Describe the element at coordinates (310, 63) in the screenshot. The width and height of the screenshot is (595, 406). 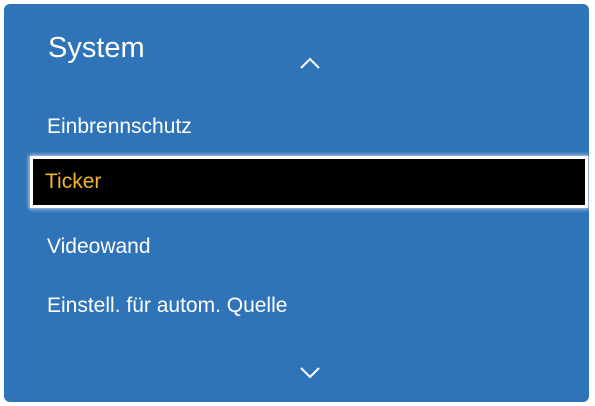
I see `chevron-up-icon` at that location.